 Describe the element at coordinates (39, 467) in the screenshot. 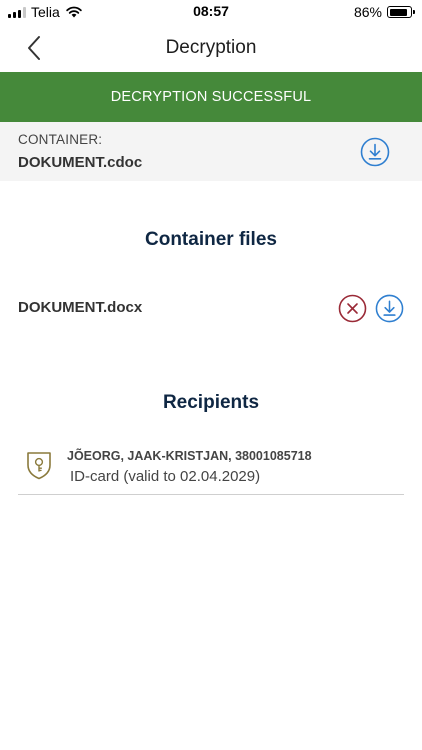

I see `key-shield-icon` at that location.